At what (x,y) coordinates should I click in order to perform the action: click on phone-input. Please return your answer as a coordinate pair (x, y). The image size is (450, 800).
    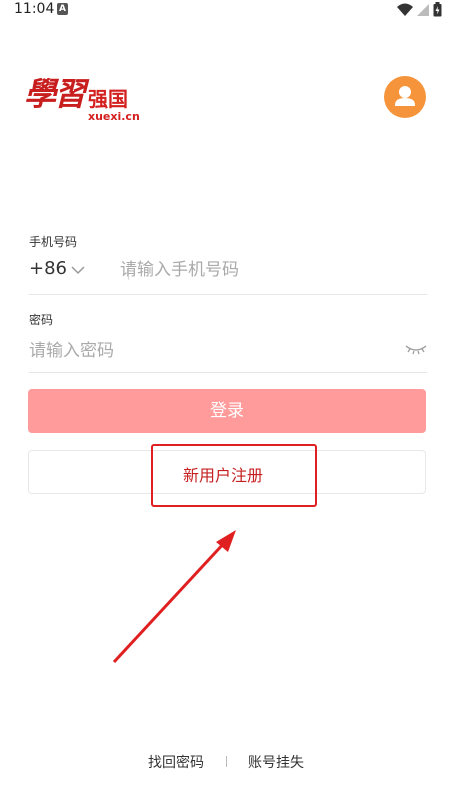
    Looking at the image, I should click on (270, 270).